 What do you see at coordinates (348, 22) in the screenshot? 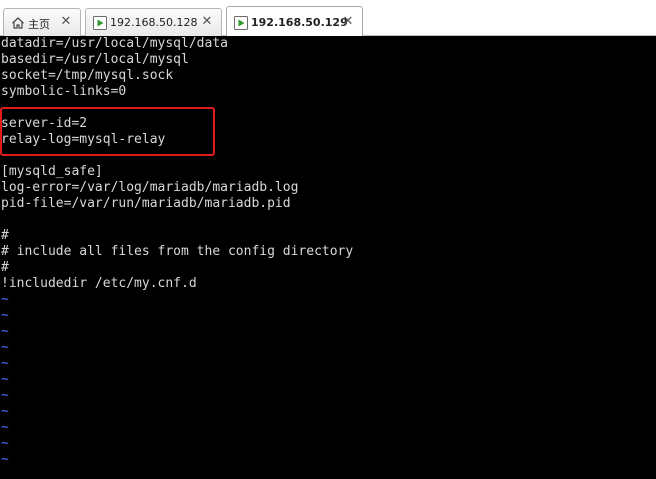
I see `tab-192-168-50-129-close-button: ✕` at bounding box center [348, 22].